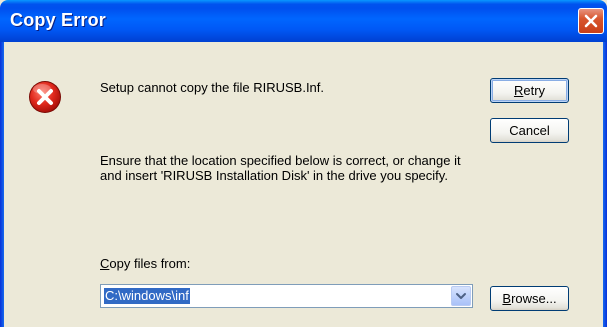 This screenshot has height=327, width=607. I want to click on copy-files-from-input: C:\windows\inf, so click(147, 296).